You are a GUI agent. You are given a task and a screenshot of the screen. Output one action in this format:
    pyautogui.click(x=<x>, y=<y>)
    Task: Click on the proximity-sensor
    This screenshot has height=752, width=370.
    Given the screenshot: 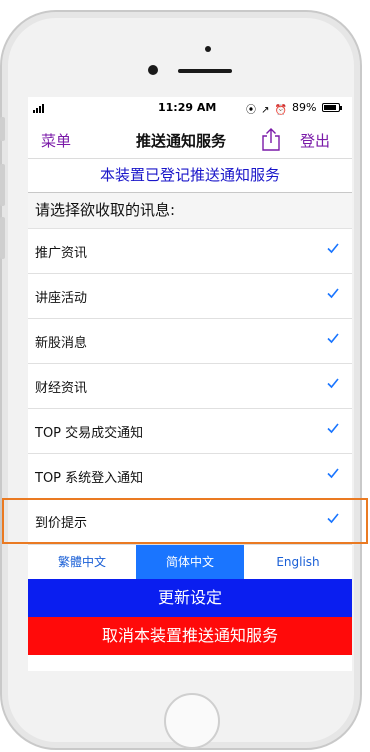 What is the action you would take?
    pyautogui.click(x=208, y=49)
    